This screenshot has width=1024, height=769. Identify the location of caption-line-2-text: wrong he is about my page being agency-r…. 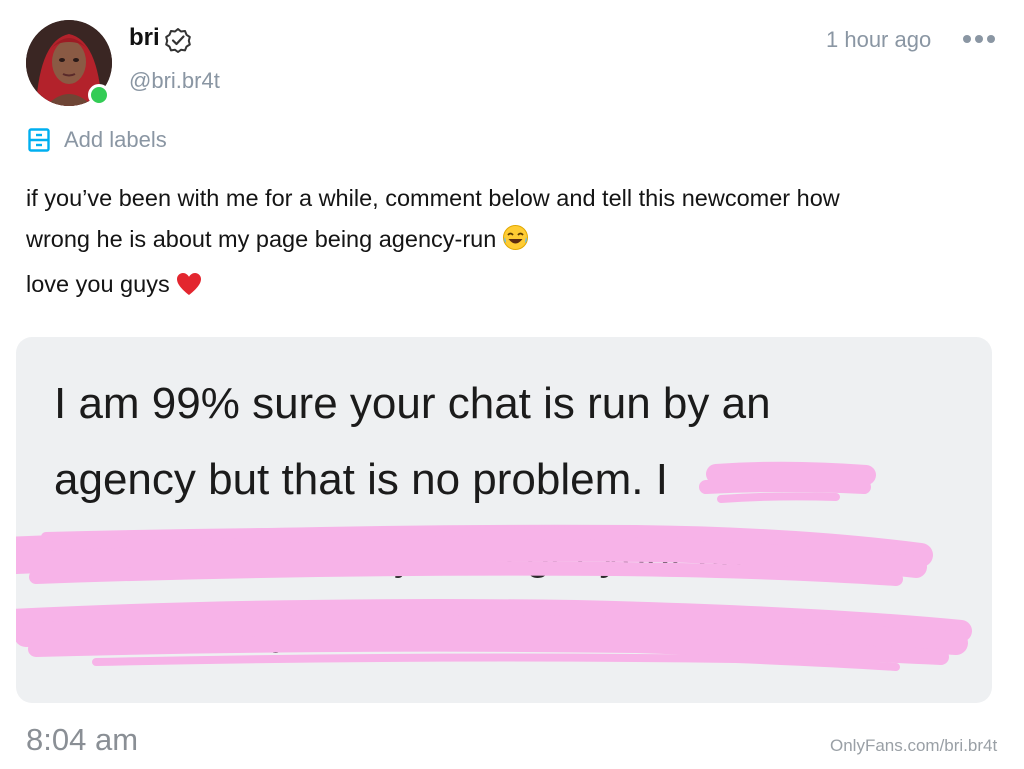
(261, 239).